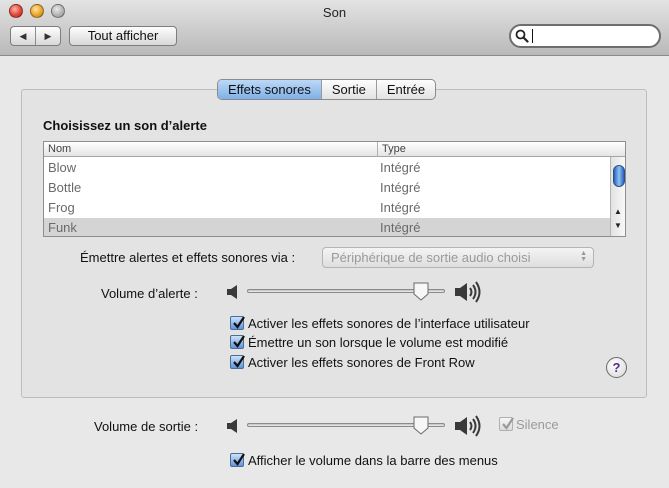  Describe the element at coordinates (62, 167) in the screenshot. I see `row-name: Blow` at that location.